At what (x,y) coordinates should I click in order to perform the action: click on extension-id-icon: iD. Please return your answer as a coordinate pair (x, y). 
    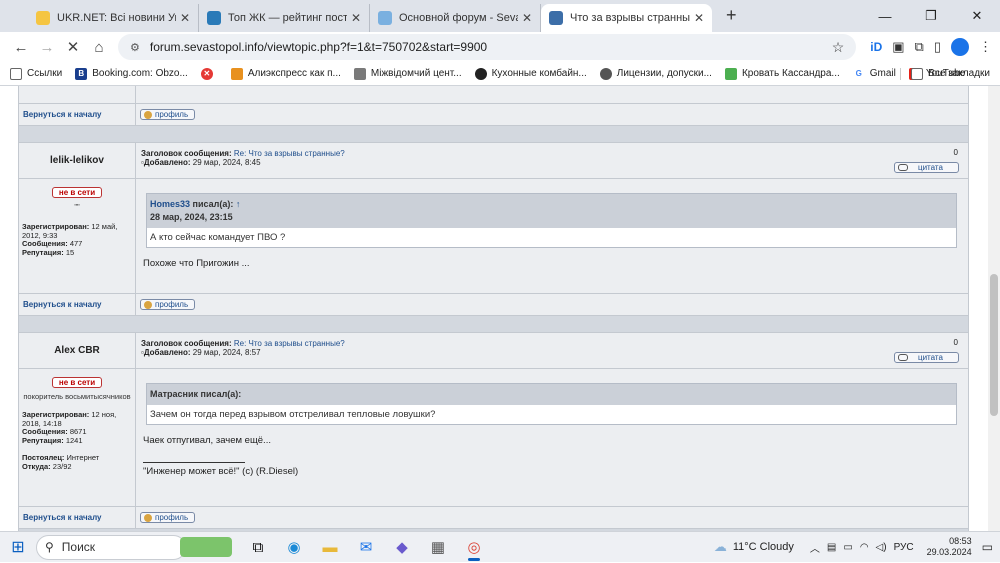
    Looking at the image, I should click on (876, 47).